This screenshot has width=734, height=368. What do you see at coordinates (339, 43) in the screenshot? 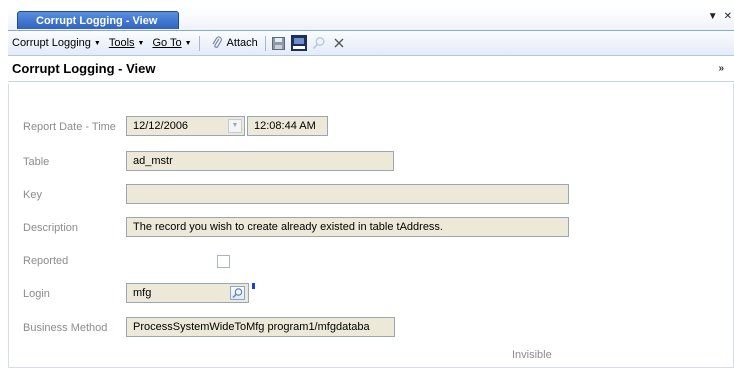
I see `close-icon` at bounding box center [339, 43].